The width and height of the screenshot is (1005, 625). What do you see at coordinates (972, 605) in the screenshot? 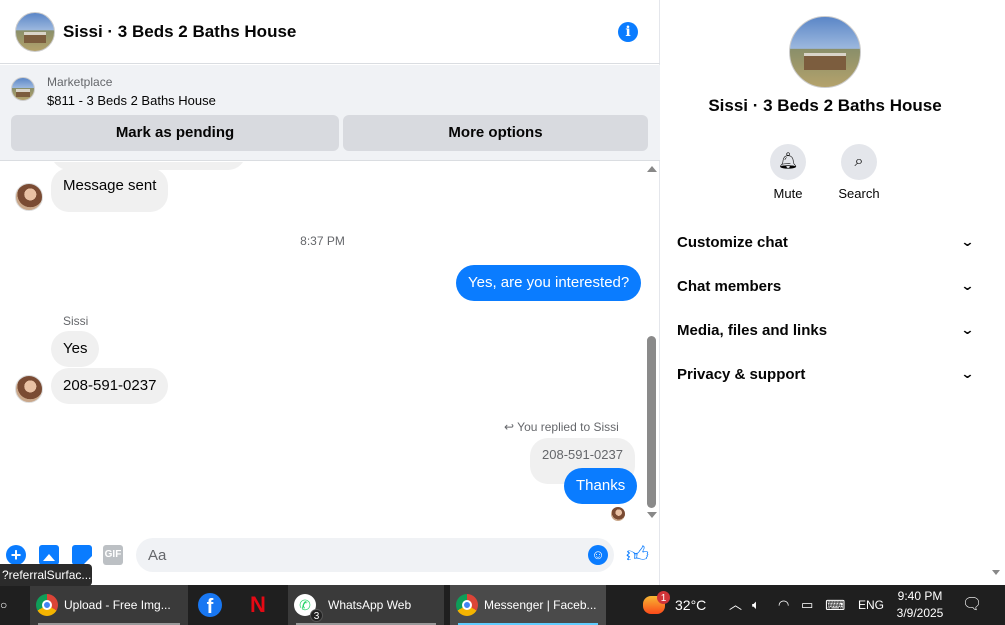
I see `notifications-icon: 🗨︎` at bounding box center [972, 605].